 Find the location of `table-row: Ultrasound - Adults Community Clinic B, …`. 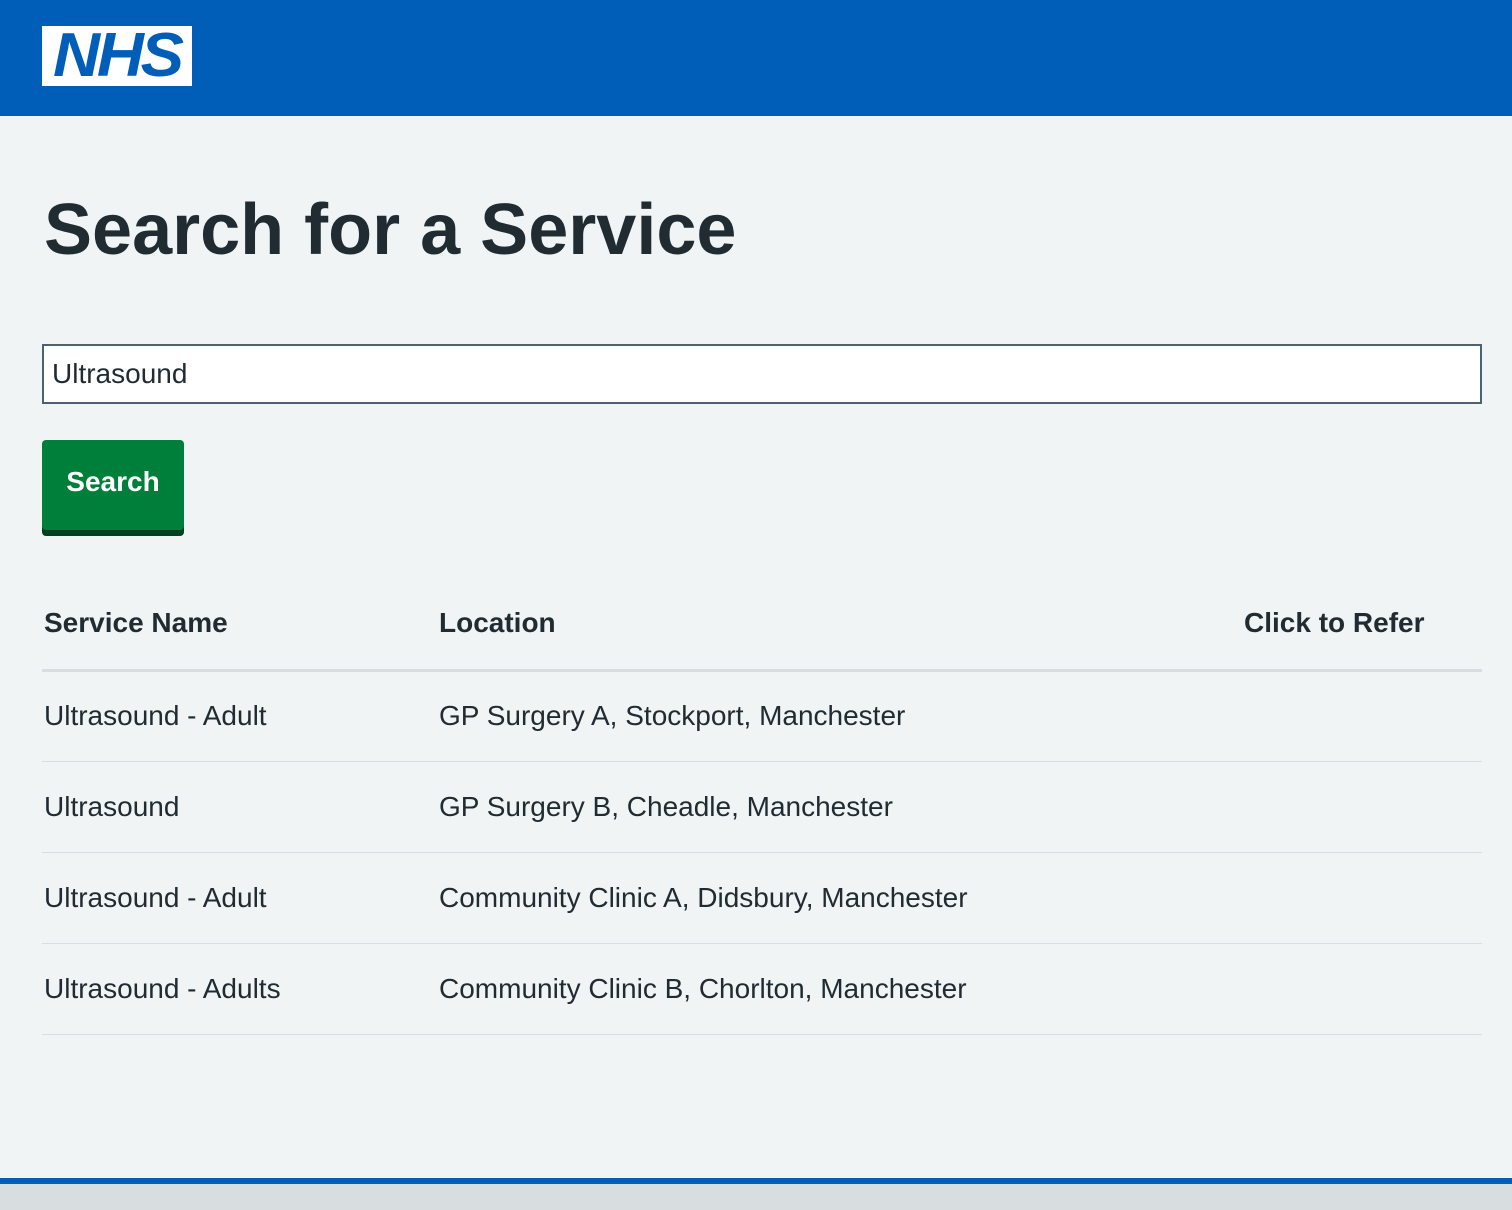

table-row: Ultrasound - Adults Community Clinic B, … is located at coordinates (762, 989).